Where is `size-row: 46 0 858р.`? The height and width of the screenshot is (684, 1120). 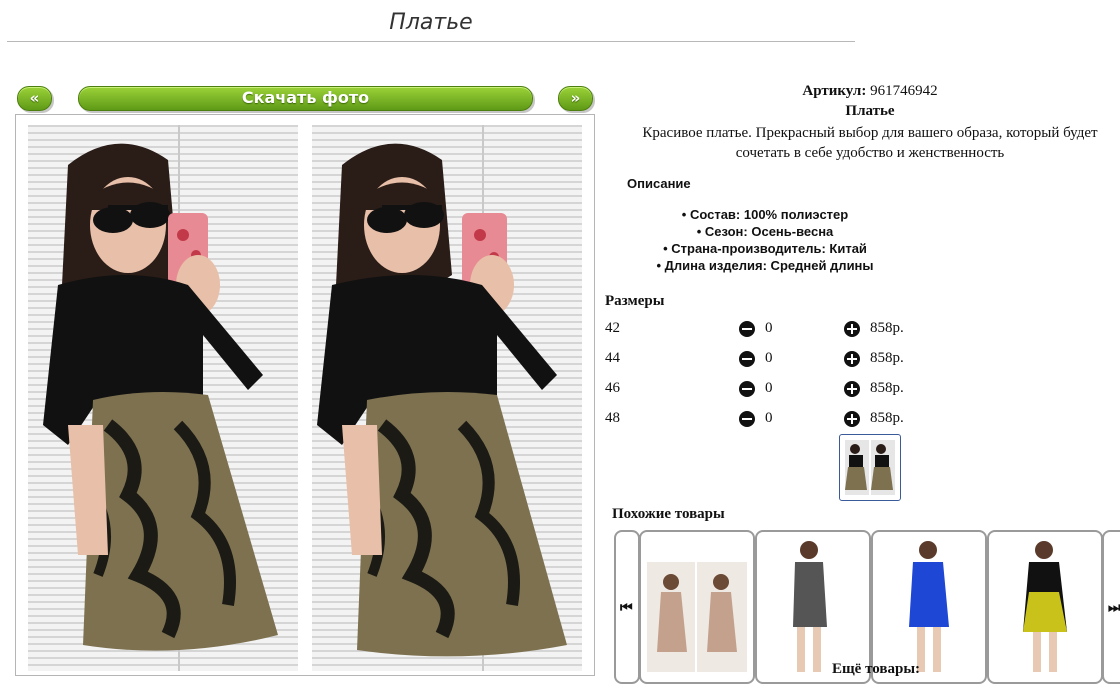 size-row: 46 0 858р. is located at coordinates (765, 391).